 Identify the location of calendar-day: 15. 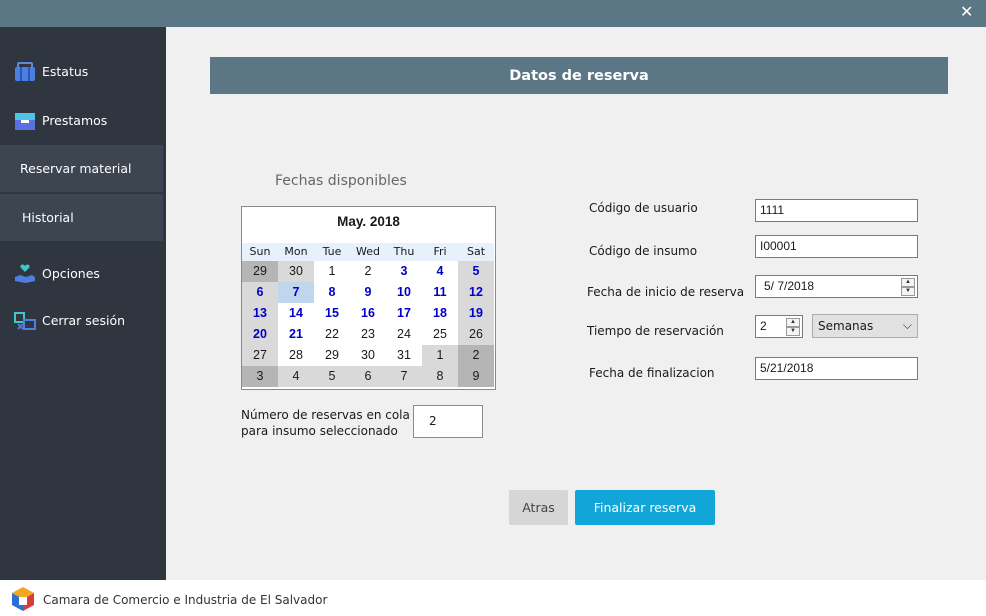
(332, 313).